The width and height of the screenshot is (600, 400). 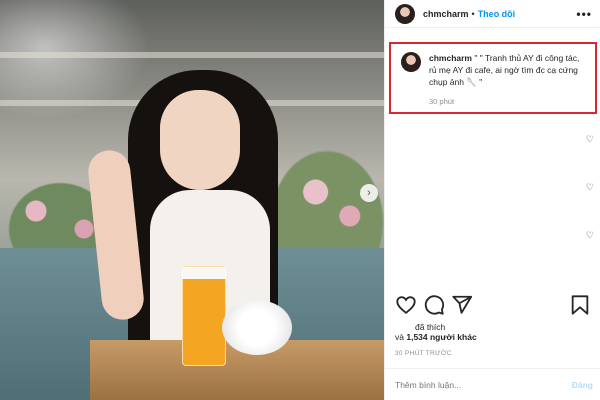 What do you see at coordinates (192, 55) in the screenshot?
I see `shelf` at bounding box center [192, 55].